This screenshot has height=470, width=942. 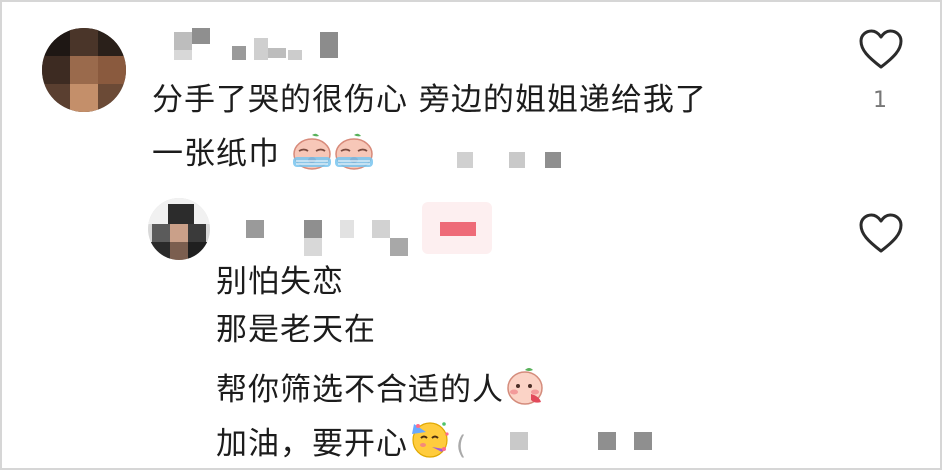 I want to click on like-count: 1, so click(x=880, y=100).